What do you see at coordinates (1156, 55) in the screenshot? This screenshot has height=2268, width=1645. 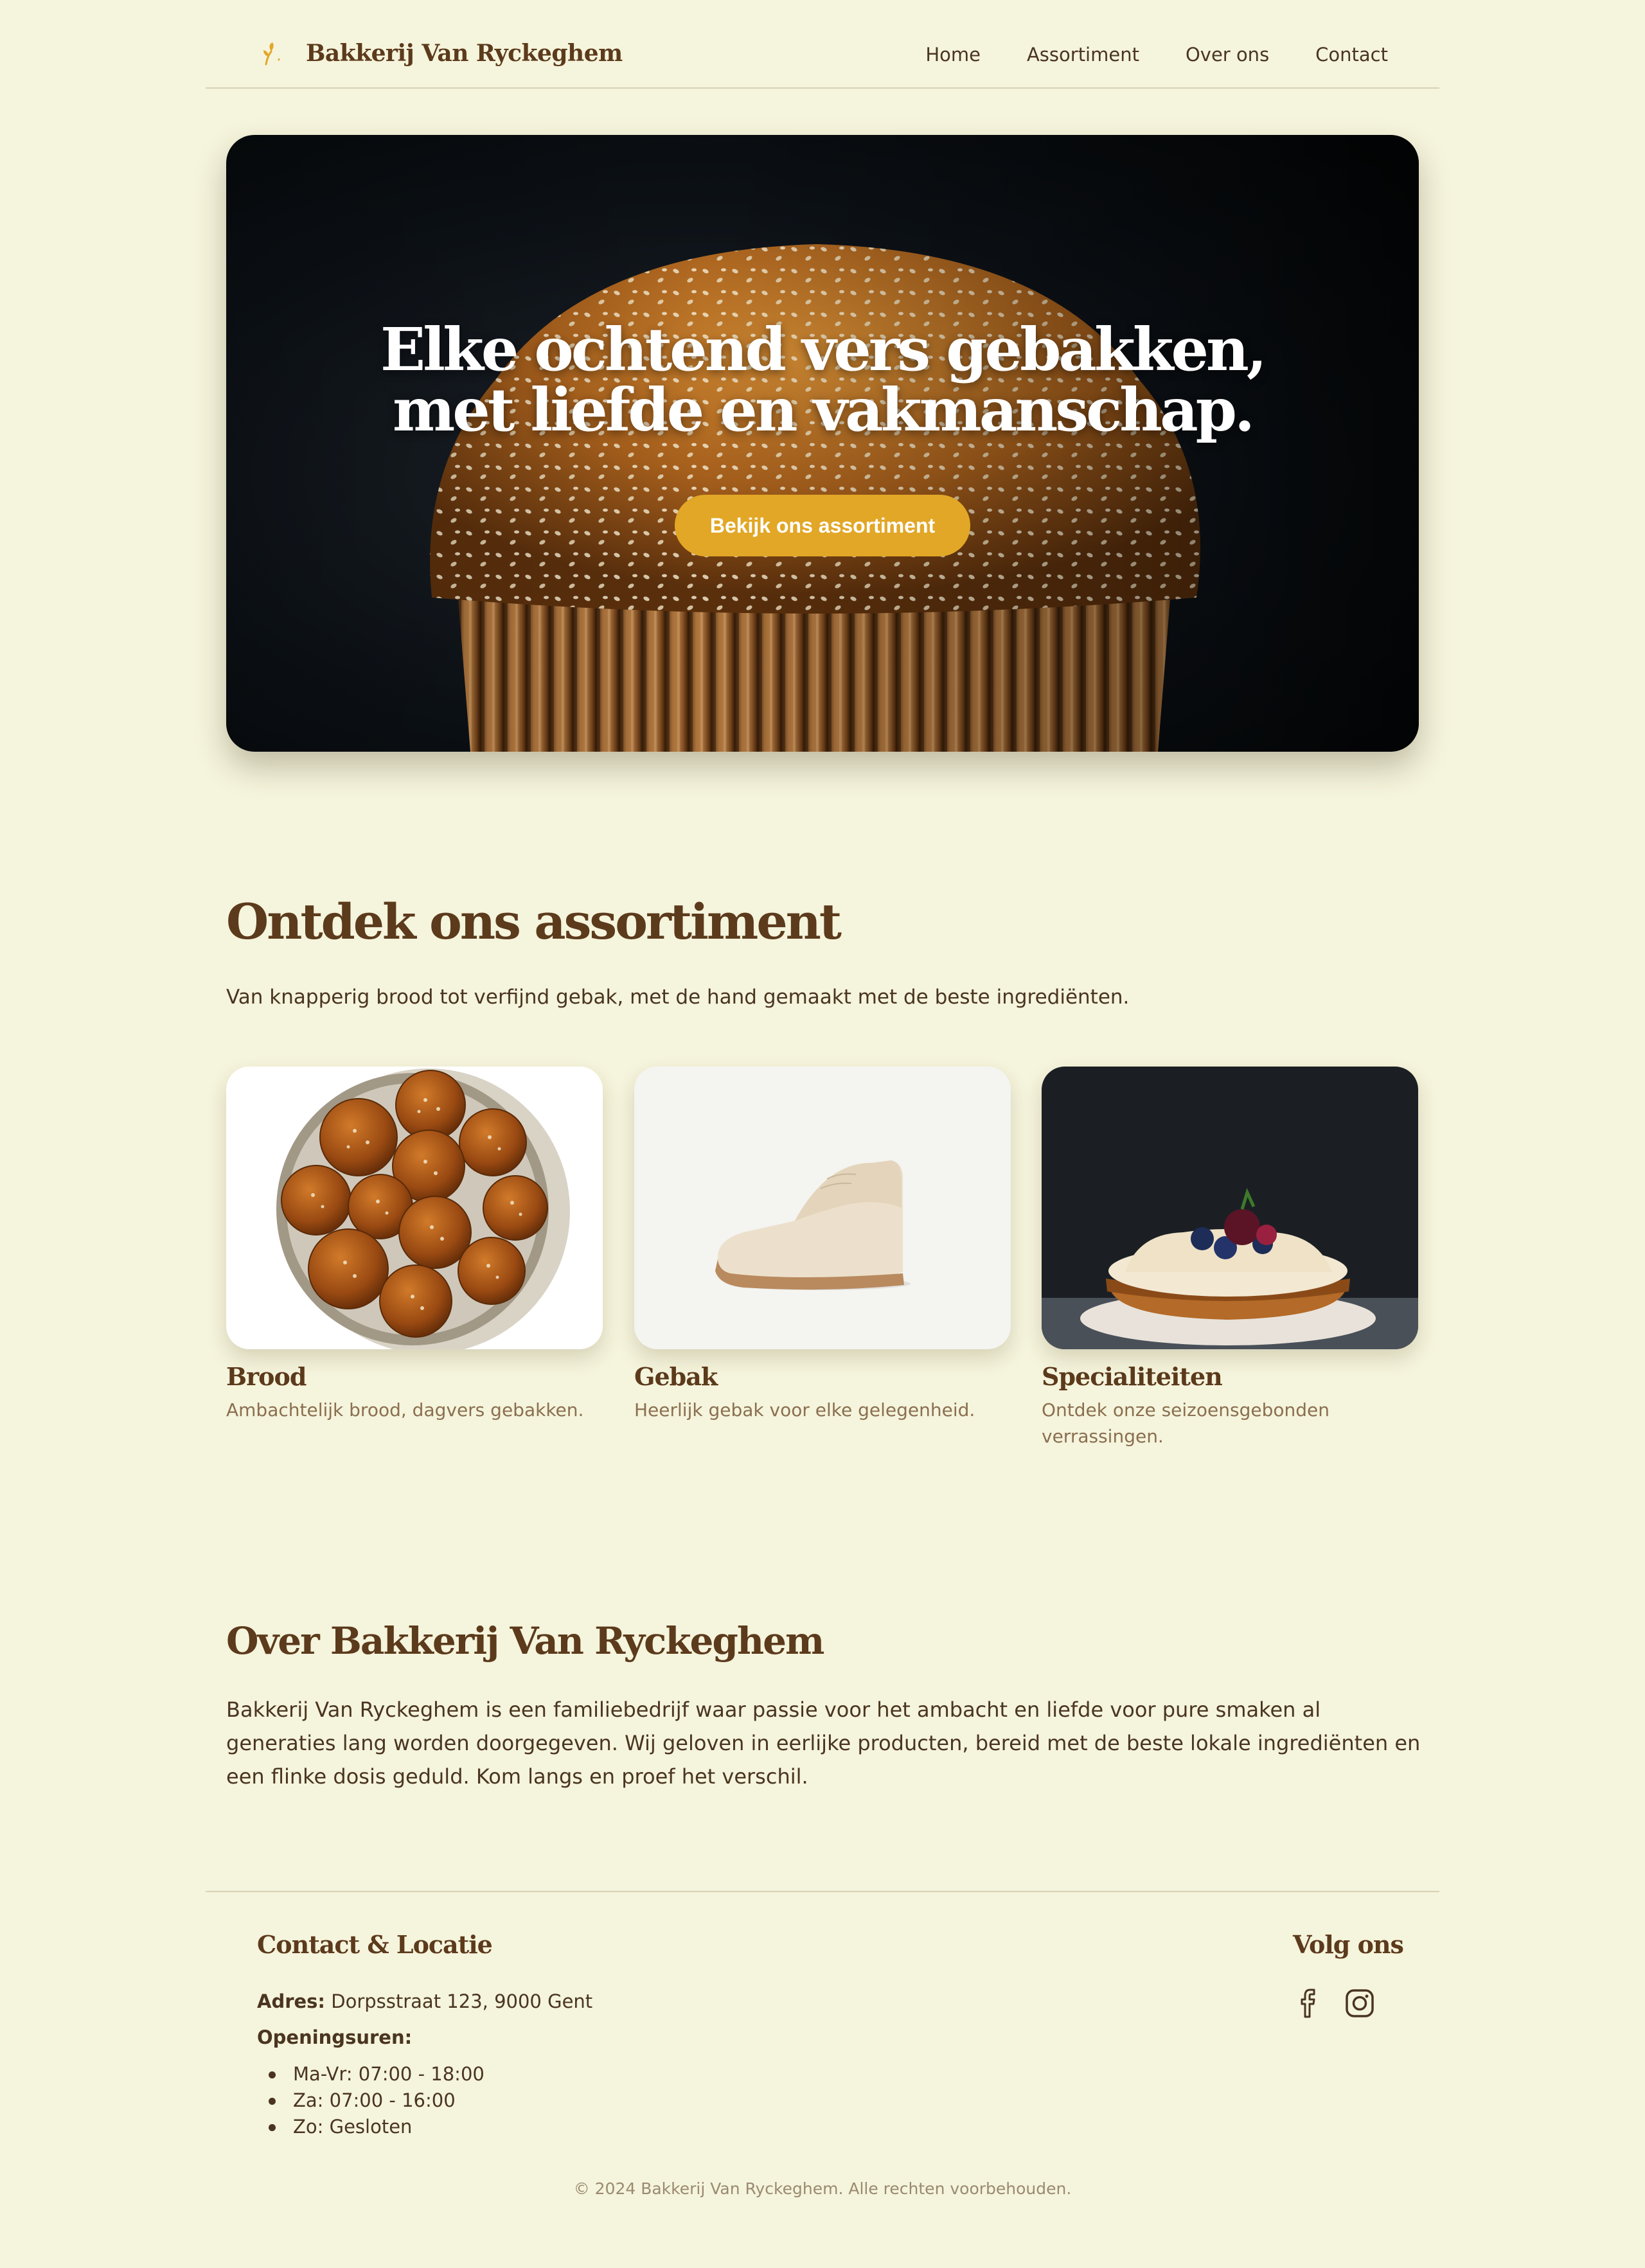 I see `main-nav: Home Assortiment Over ons Contact` at bounding box center [1156, 55].